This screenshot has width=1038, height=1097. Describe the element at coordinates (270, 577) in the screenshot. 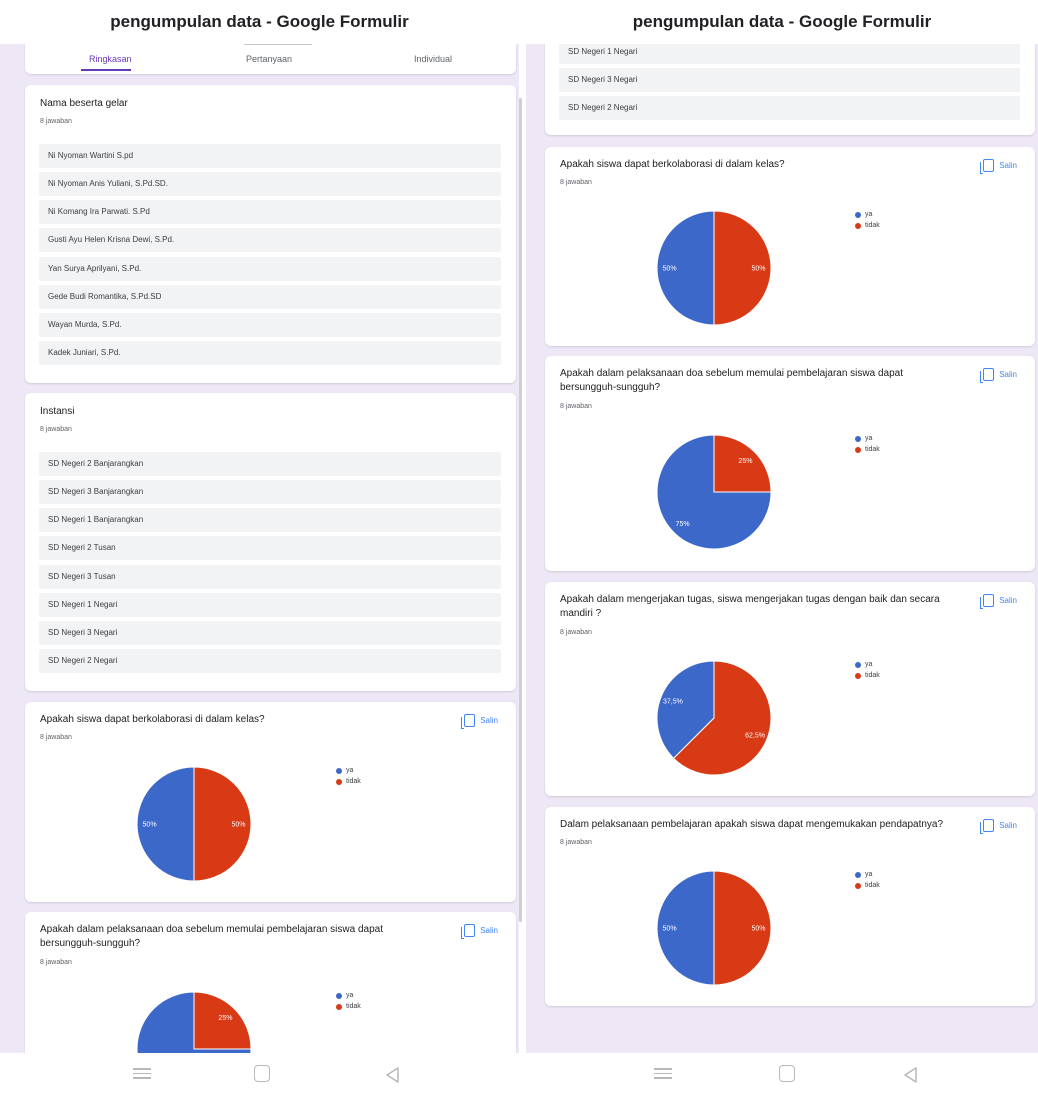

I see `response-item: SD Negeri 3 Tusan` at that location.